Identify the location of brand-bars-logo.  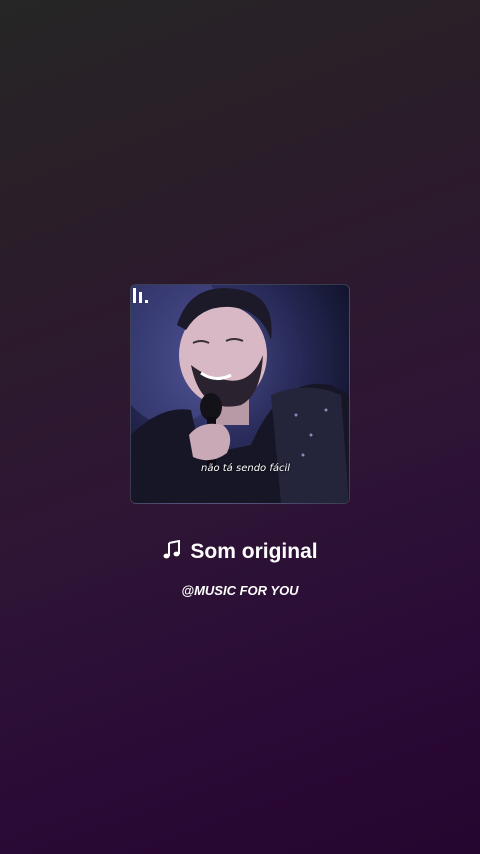
(140, 295).